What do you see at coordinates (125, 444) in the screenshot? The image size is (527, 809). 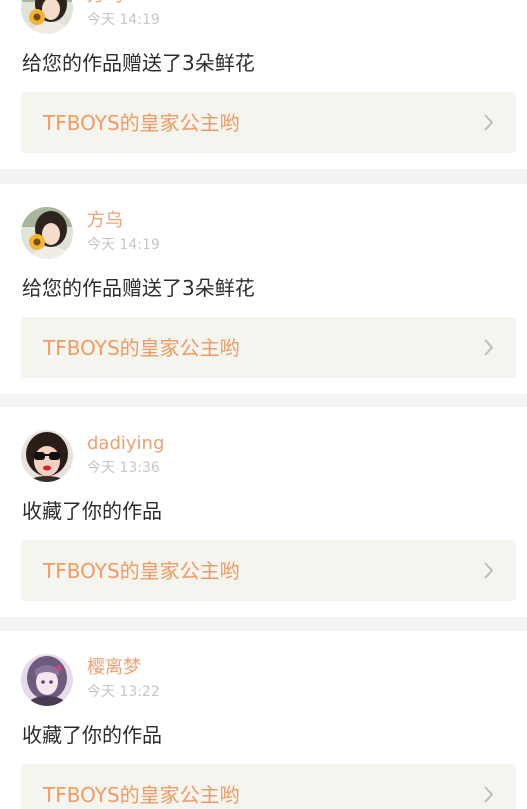 I see `username: dadiying` at bounding box center [125, 444].